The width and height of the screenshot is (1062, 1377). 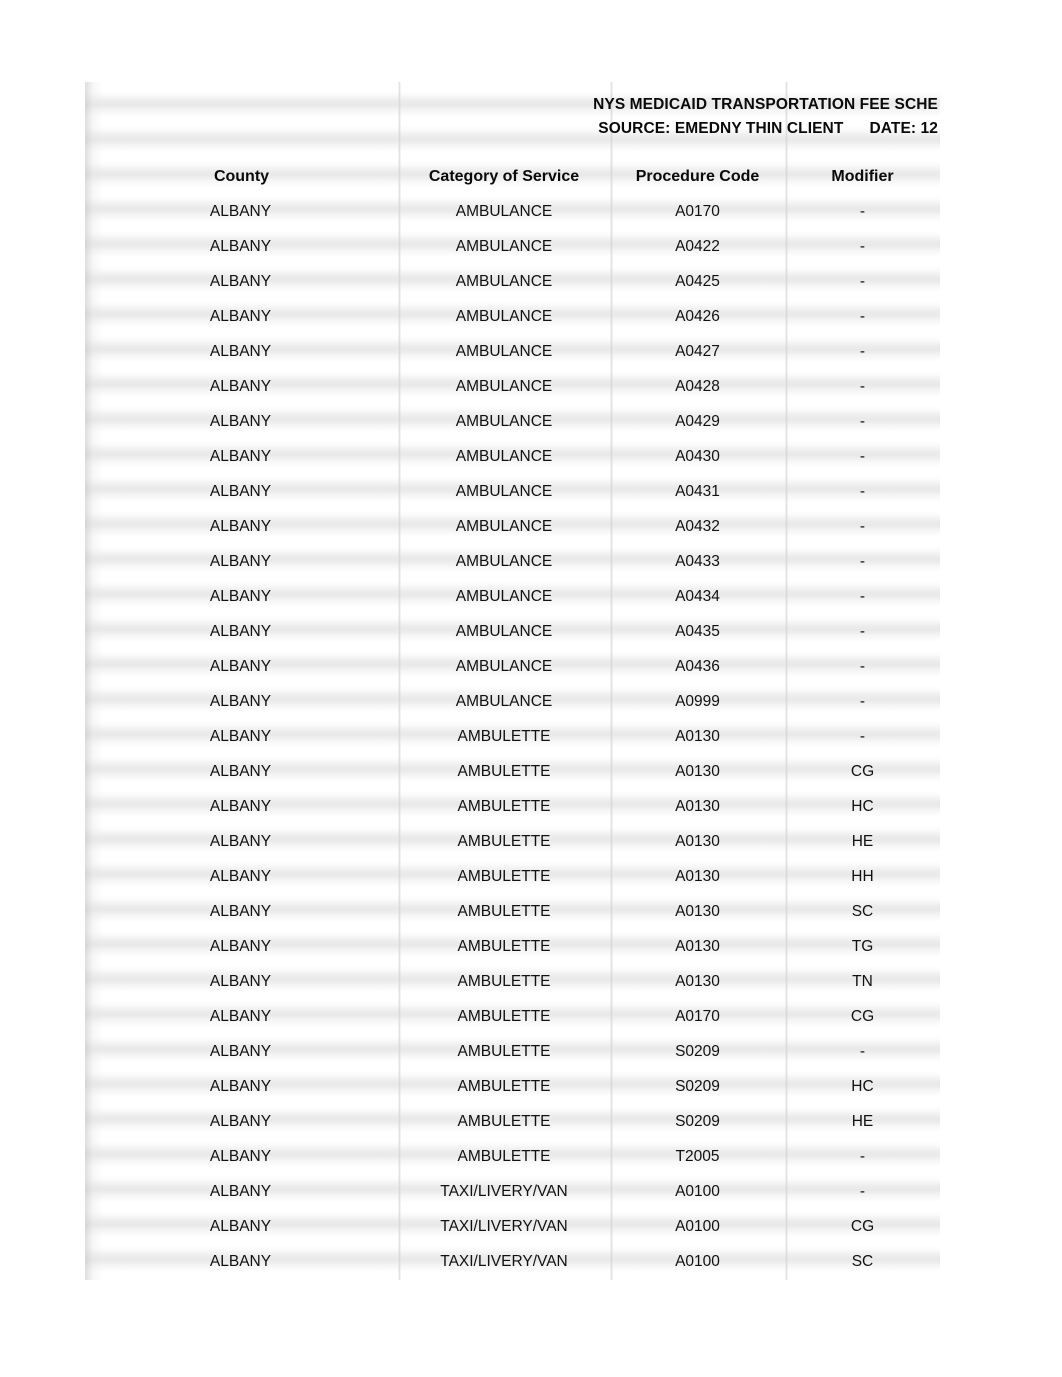 What do you see at coordinates (862, 946) in the screenshot?
I see `cell-modifier: TG` at bounding box center [862, 946].